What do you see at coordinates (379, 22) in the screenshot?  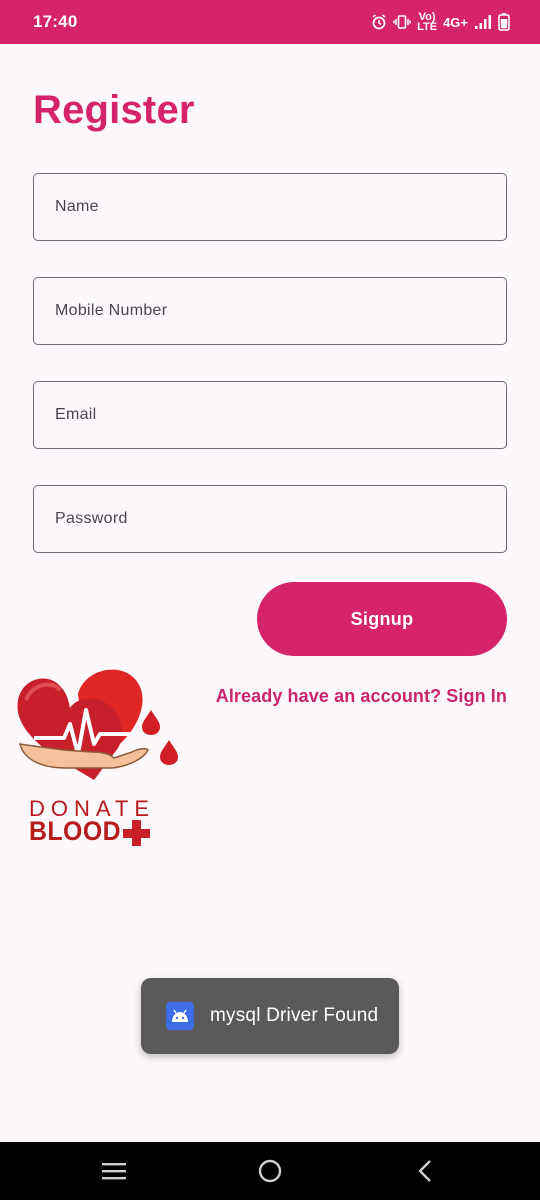 I see `alarm-icon` at bounding box center [379, 22].